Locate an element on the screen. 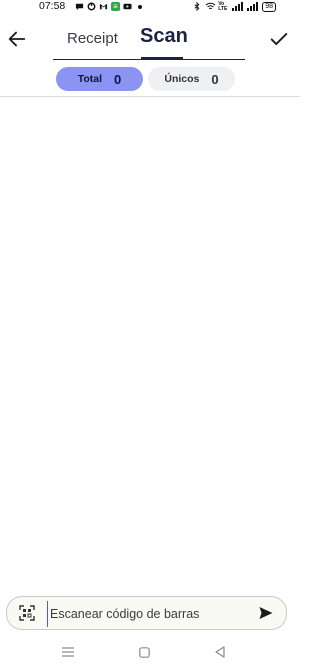  wifi-icon is located at coordinates (210, 6).